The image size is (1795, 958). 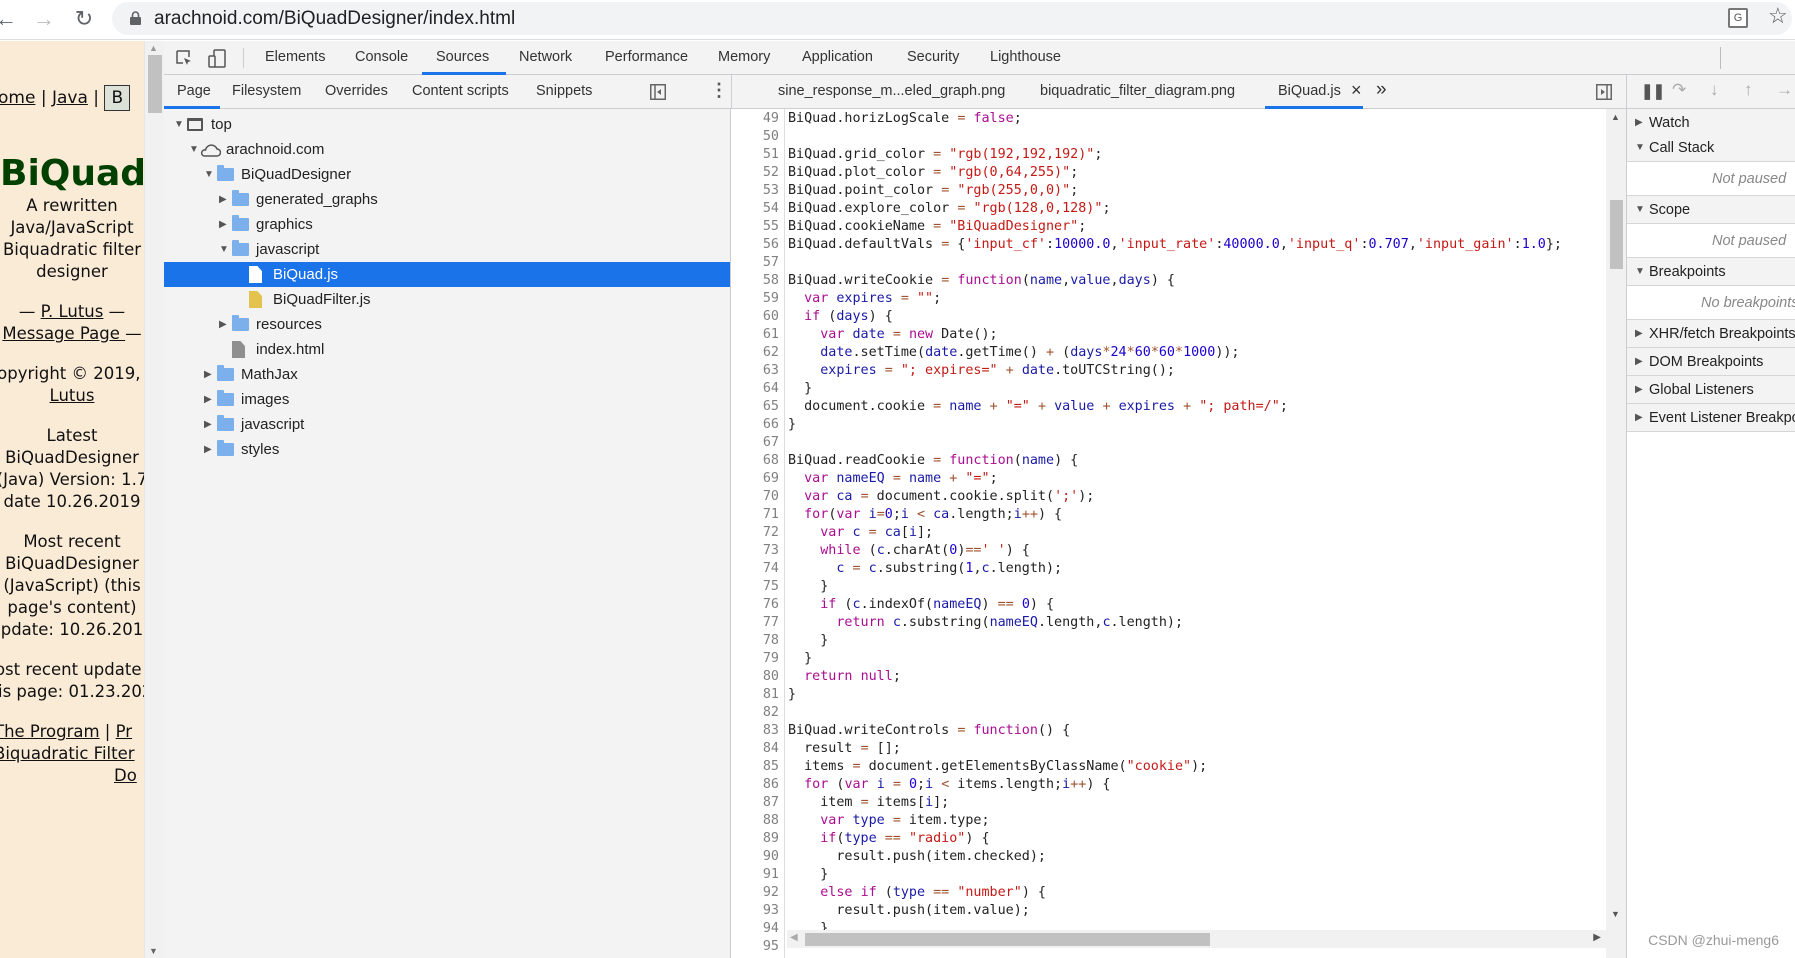 I want to click on code-line: for (var i = 0;i < items.length;i++) {, so click(x=949, y=785).